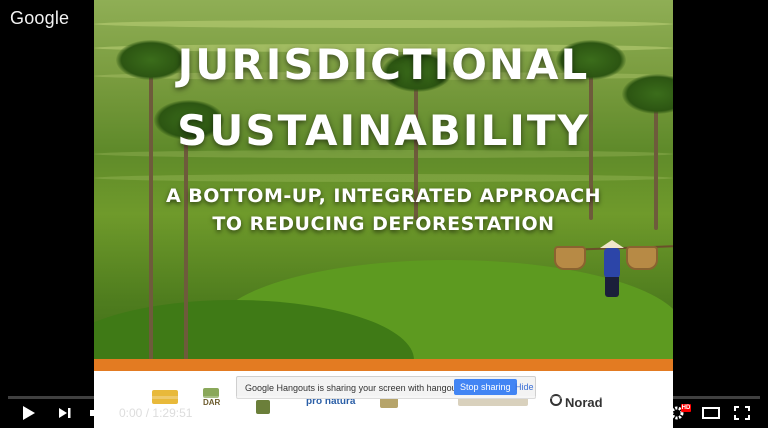  Describe the element at coordinates (524, 387) in the screenshot. I see `hide-notification-link: Hide` at that location.